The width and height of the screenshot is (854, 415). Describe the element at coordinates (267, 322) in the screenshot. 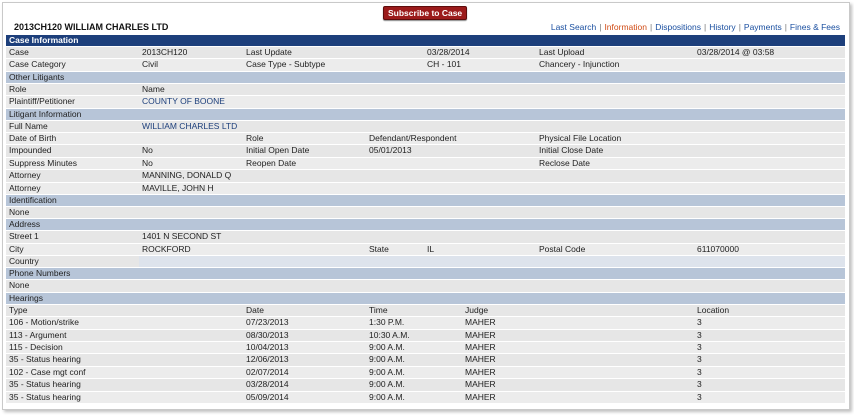

I see `hearing-date: 07/23/2013` at that location.